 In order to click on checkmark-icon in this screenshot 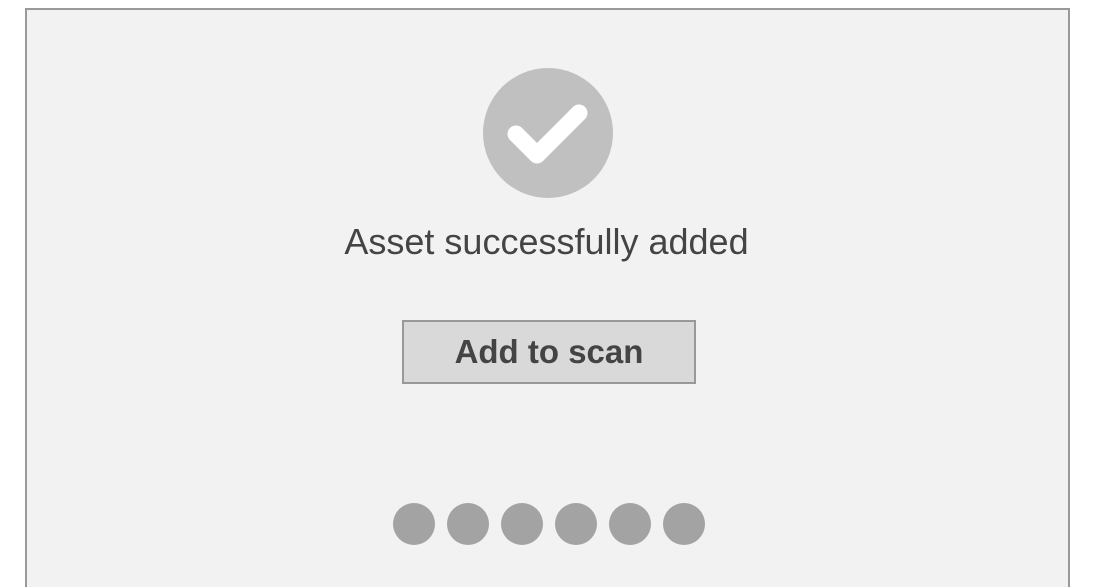, I will do `click(547, 134)`.